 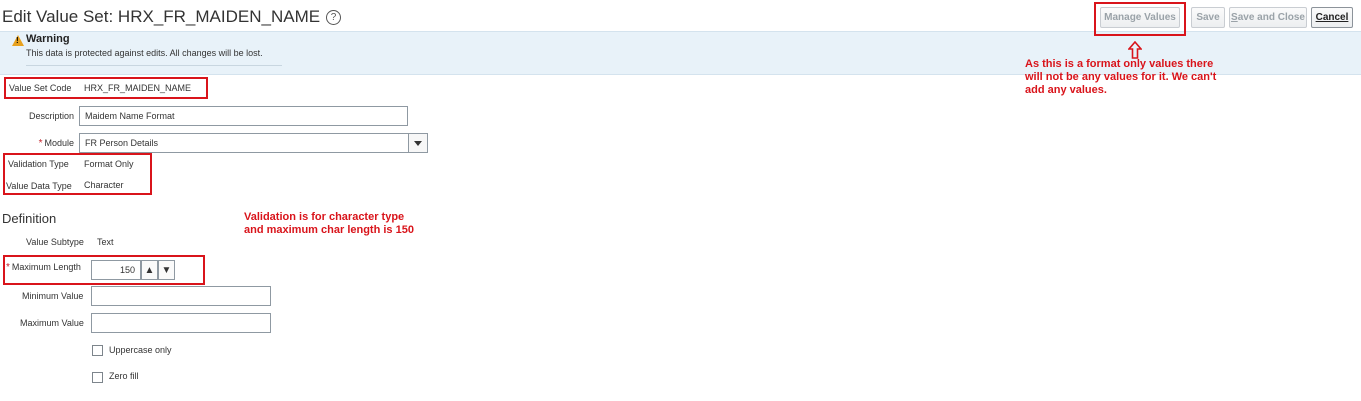 I want to click on definition-heading: Definition, so click(x=29, y=218).